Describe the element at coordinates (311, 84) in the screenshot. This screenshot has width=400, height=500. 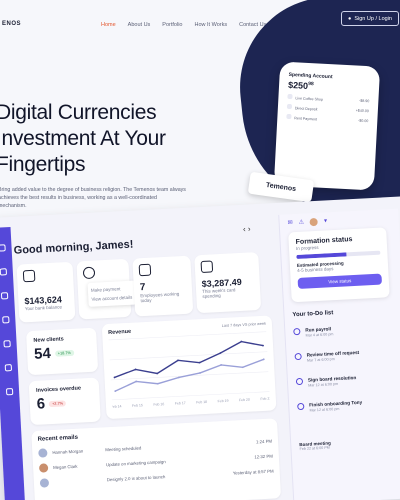
I see `phone-amount-cents: 98` at that location.